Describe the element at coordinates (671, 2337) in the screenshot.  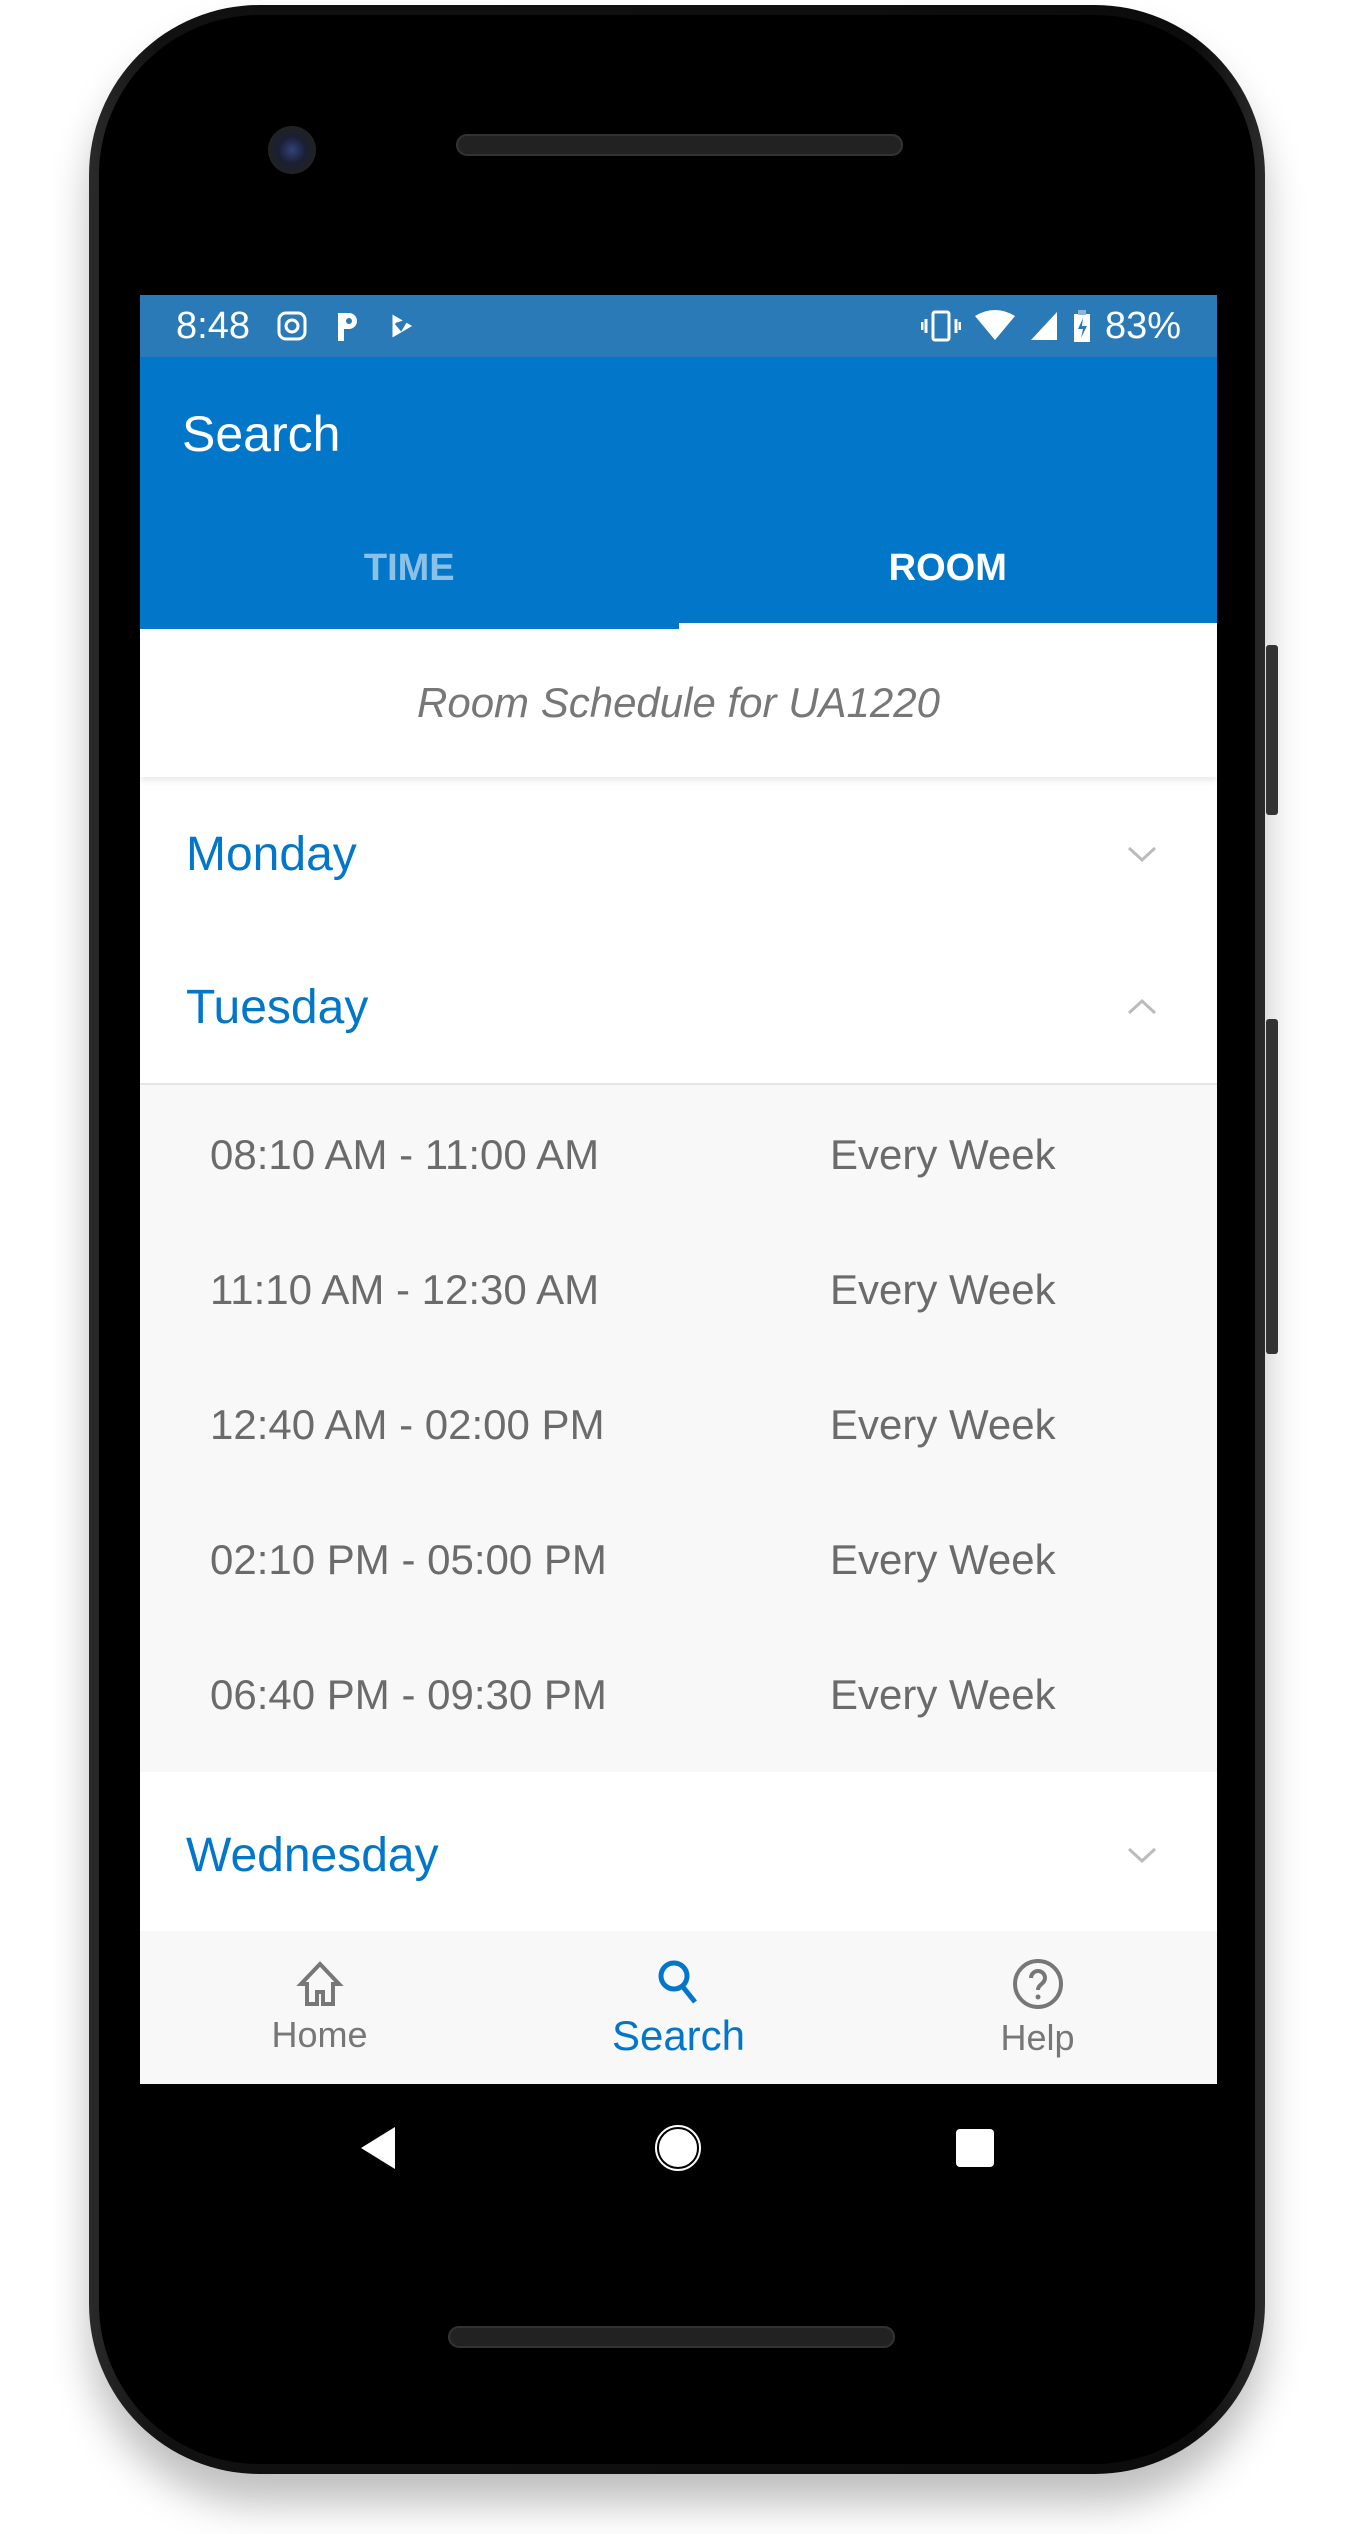
I see `bottom-speaker` at that location.